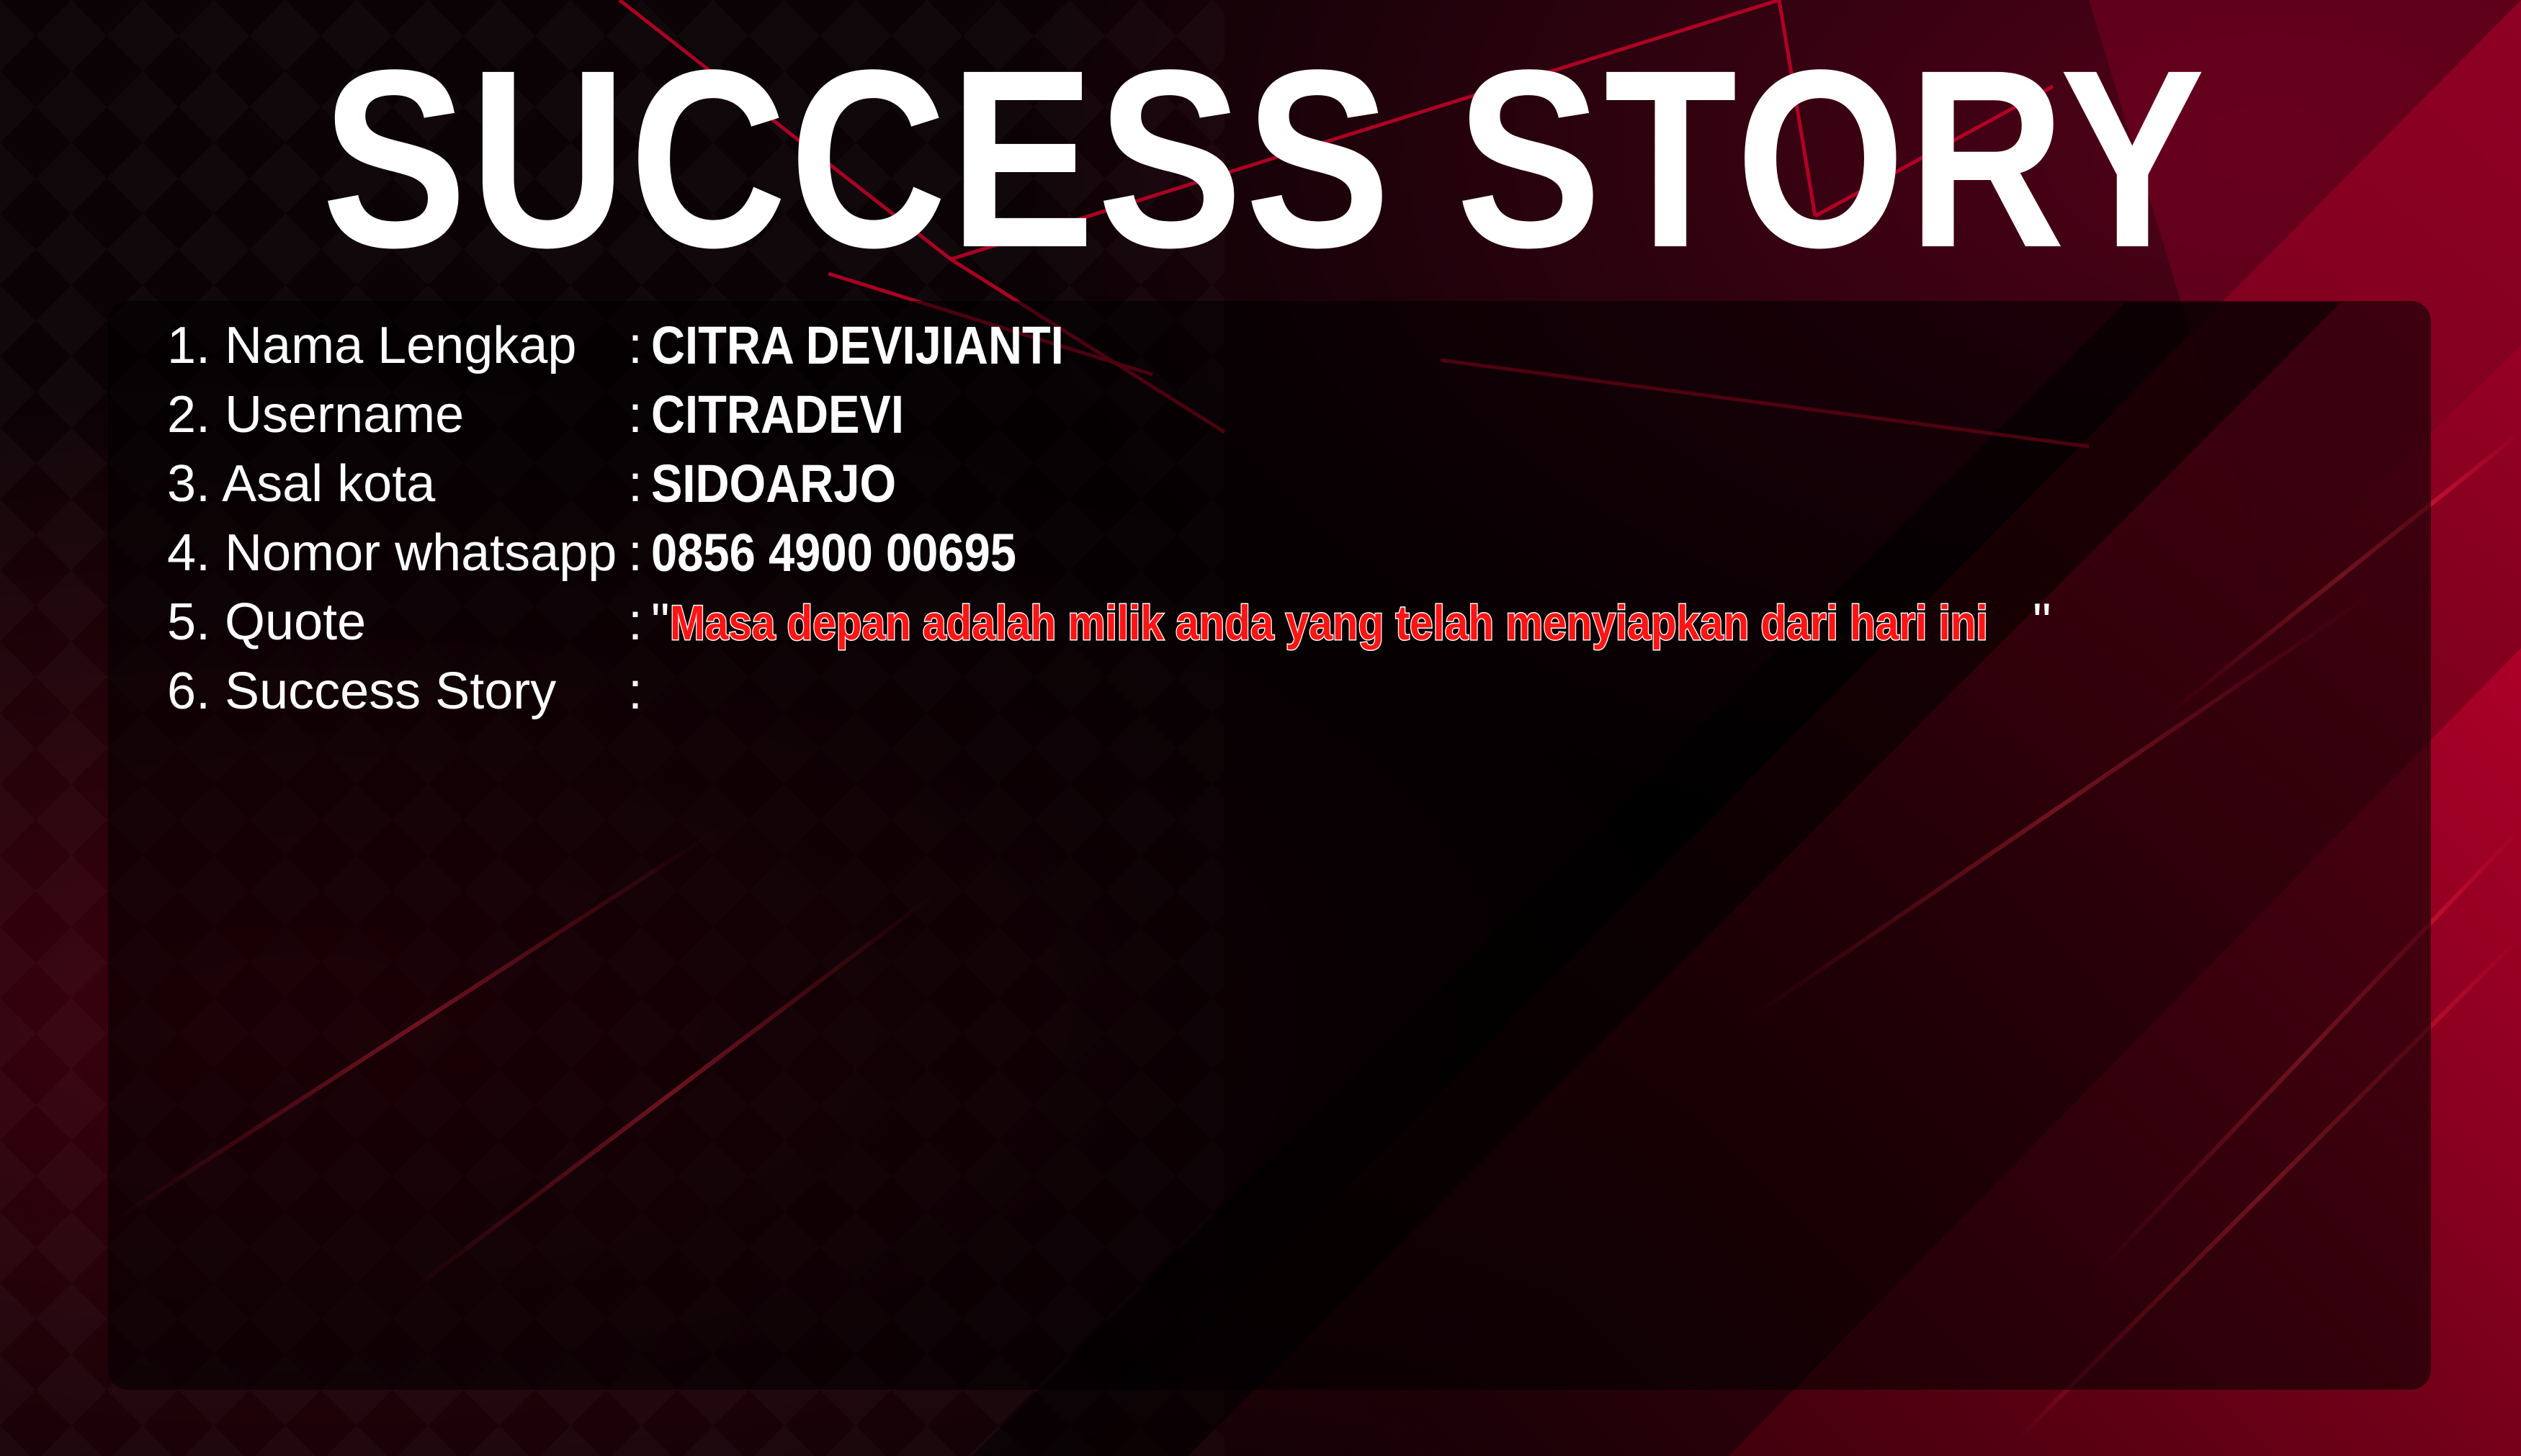  What do you see at coordinates (777, 415) in the screenshot?
I see `field-value-username: CITRADEVI` at bounding box center [777, 415].